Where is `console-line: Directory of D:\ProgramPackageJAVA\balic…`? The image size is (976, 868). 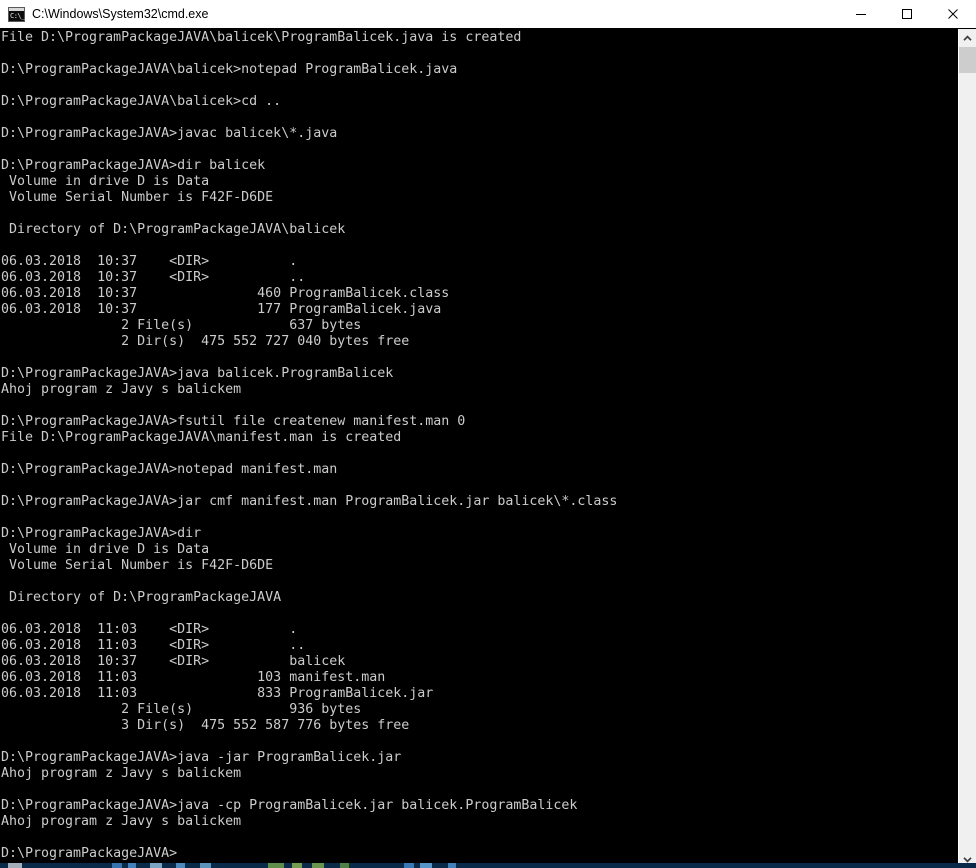
console-line: Directory of D:\ProgramPackageJAVA\balic… is located at coordinates (173, 229).